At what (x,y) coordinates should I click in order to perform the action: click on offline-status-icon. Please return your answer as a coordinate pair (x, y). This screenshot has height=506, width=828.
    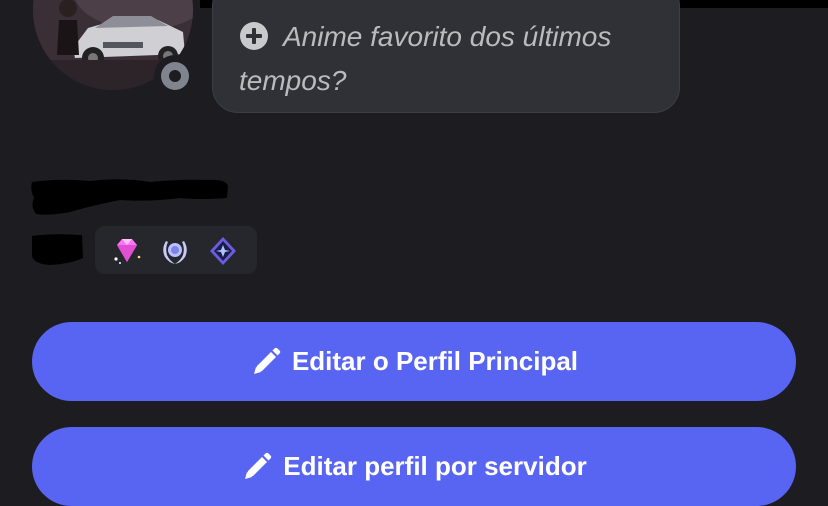
    Looking at the image, I should click on (175, 76).